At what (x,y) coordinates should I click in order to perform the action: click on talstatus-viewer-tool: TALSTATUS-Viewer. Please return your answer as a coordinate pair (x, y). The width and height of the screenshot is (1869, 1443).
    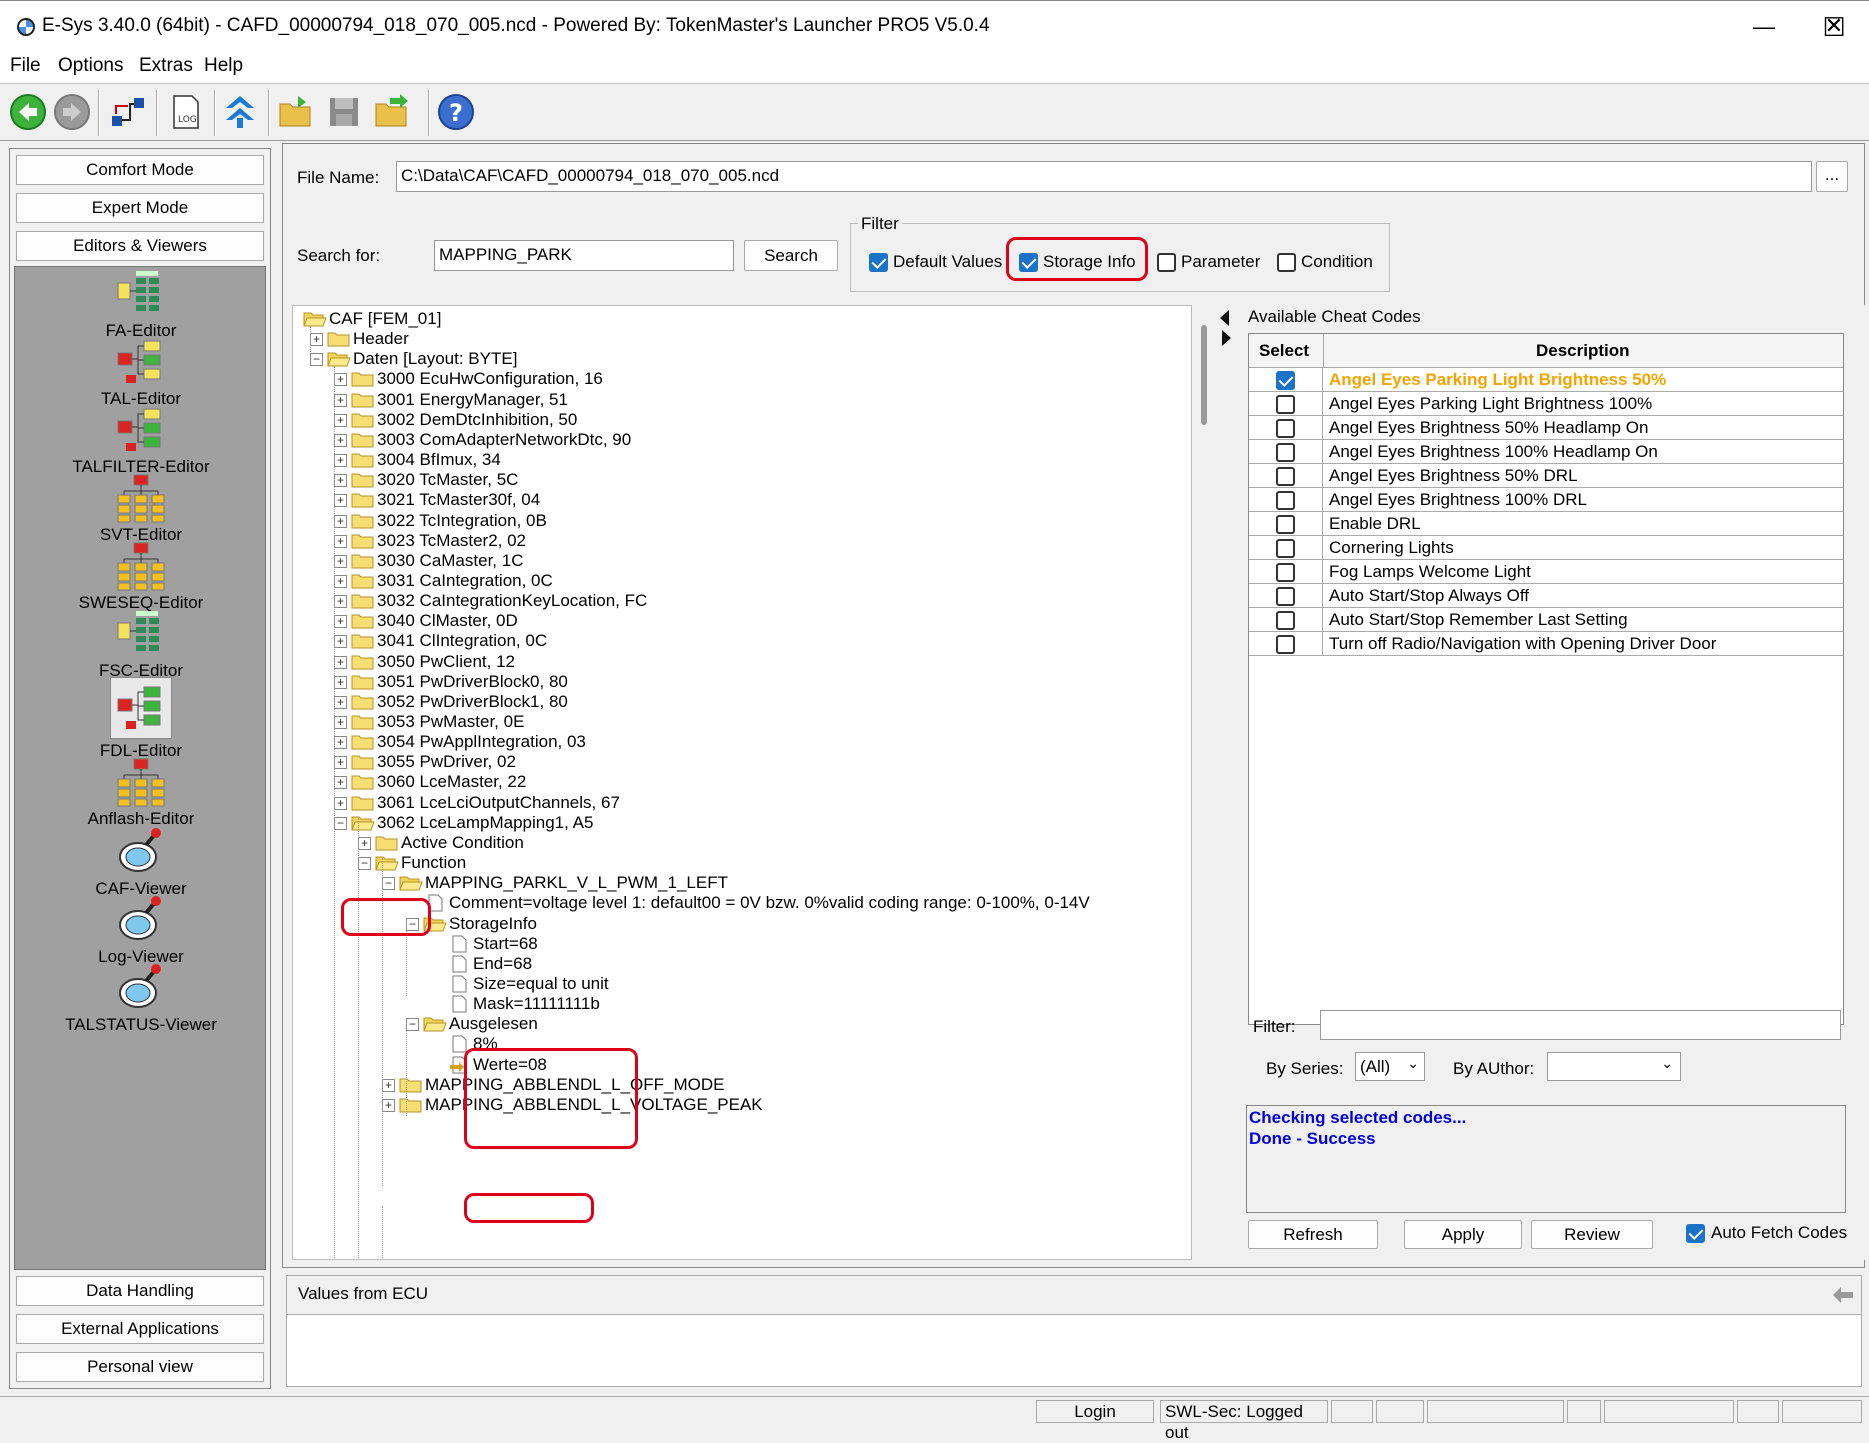
    Looking at the image, I should click on (141, 999).